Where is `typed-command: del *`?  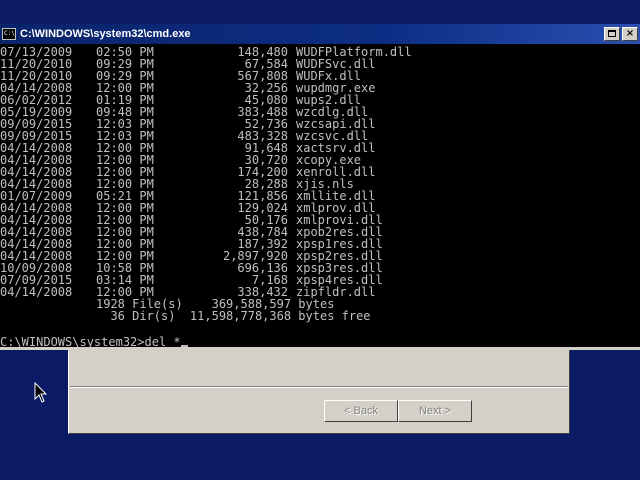
typed-command: del * is located at coordinates (162, 342).